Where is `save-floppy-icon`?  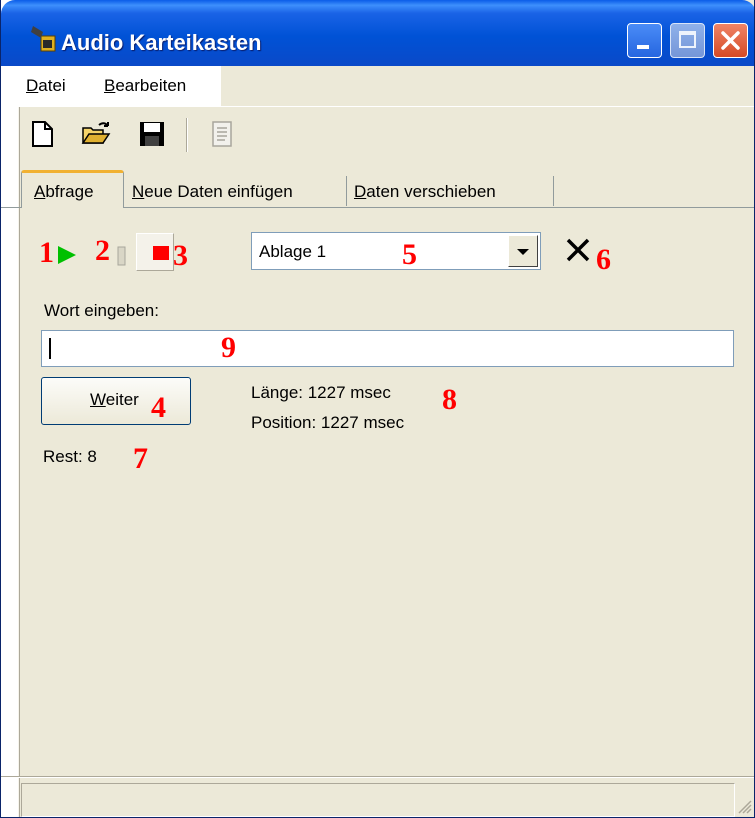 save-floppy-icon is located at coordinates (152, 134).